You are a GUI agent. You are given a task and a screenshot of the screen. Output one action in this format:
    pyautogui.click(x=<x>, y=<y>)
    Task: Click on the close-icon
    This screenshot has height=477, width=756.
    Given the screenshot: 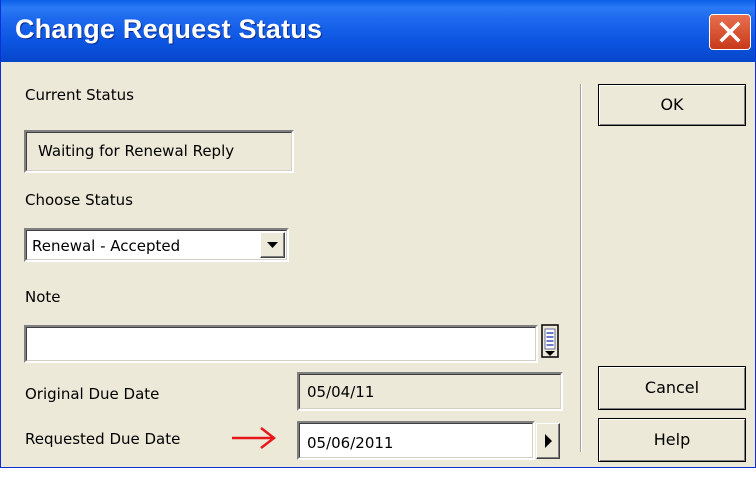 What is the action you would take?
    pyautogui.click(x=730, y=32)
    